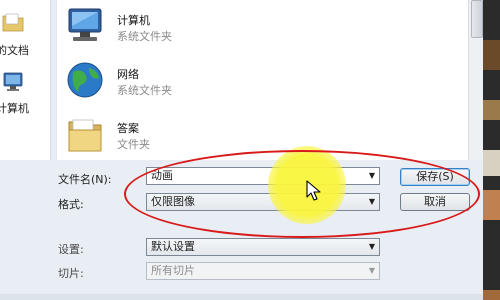 This screenshot has height=300, width=500. What do you see at coordinates (71, 273) in the screenshot?
I see `slices-label: 切片:` at bounding box center [71, 273].